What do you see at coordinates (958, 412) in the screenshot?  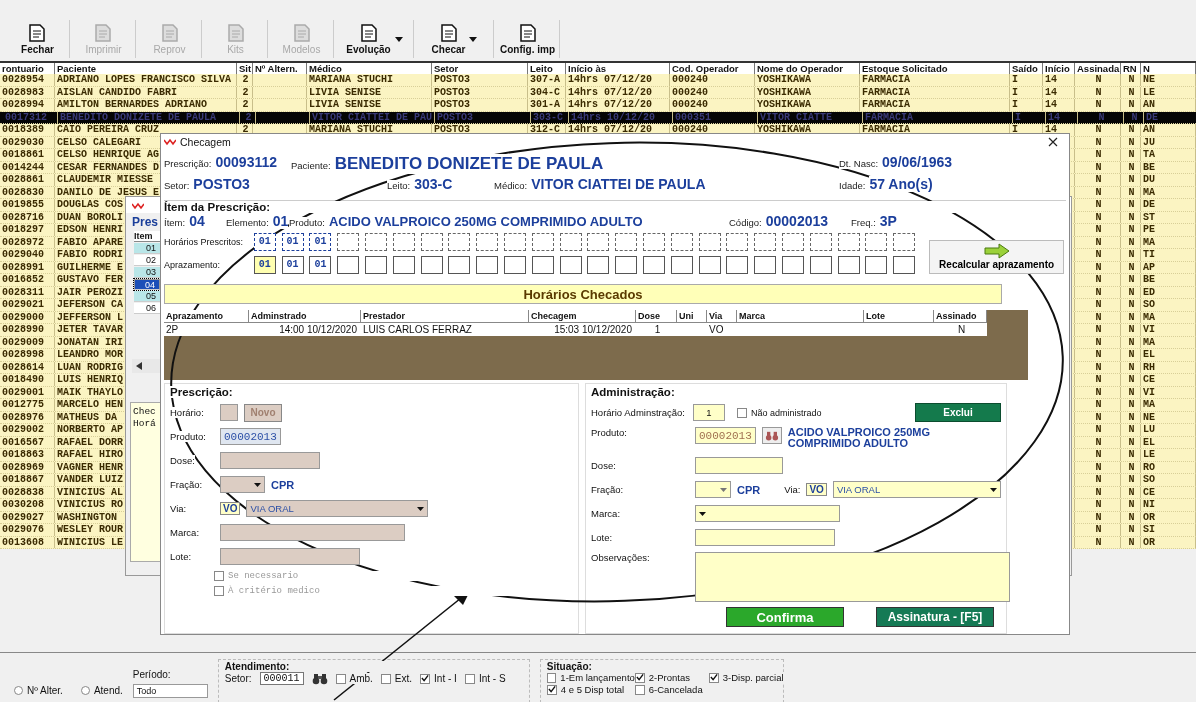 I see `delete-button: Exclui` at bounding box center [958, 412].